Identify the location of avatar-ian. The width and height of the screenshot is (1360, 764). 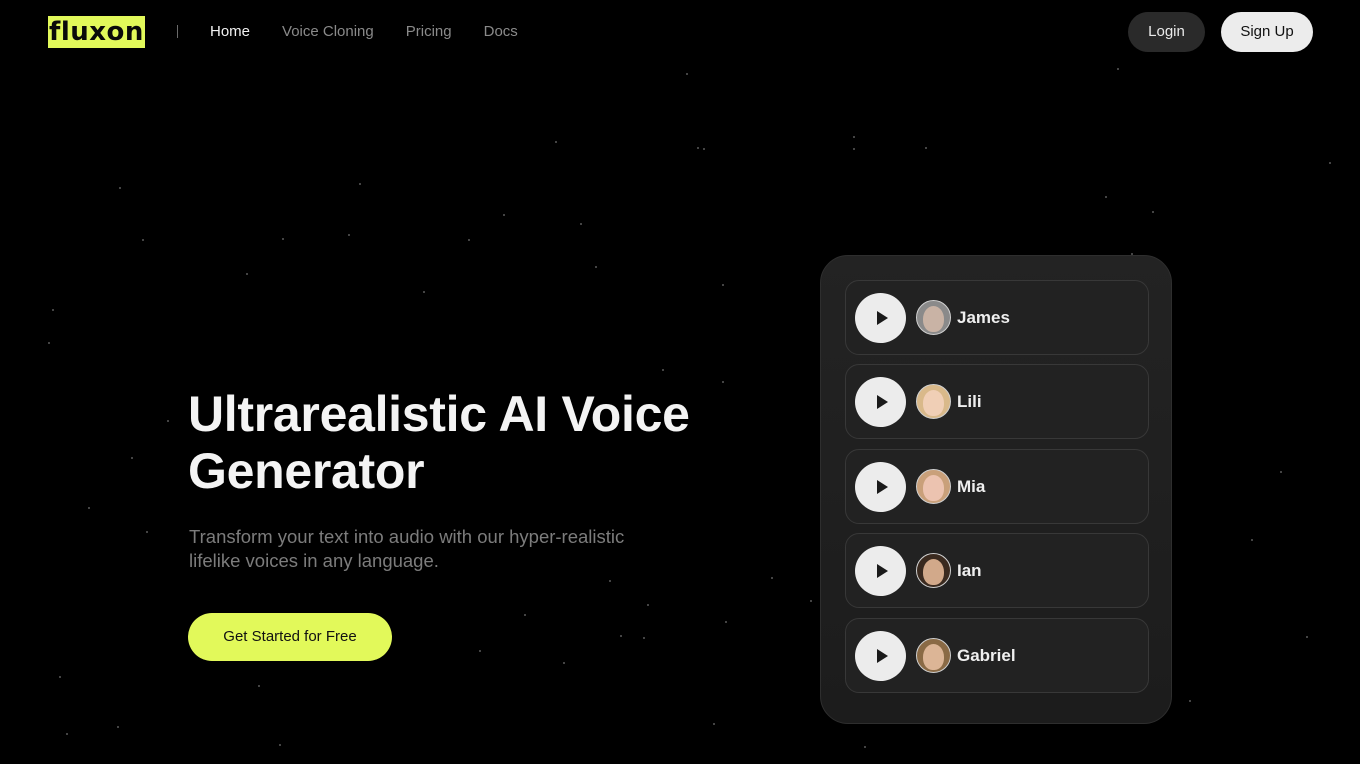
(933, 570).